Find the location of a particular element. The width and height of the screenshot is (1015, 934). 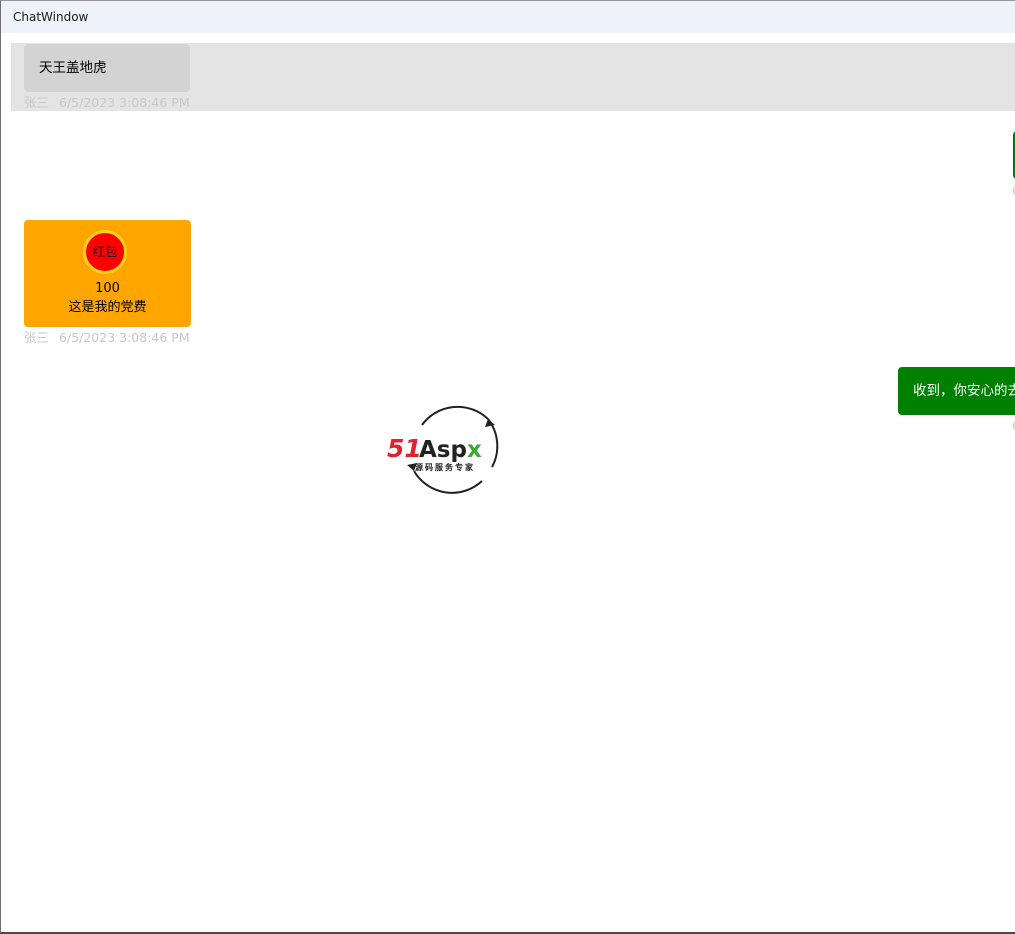

message-bubble-right: 收到，你安心的去 is located at coordinates (956, 391).